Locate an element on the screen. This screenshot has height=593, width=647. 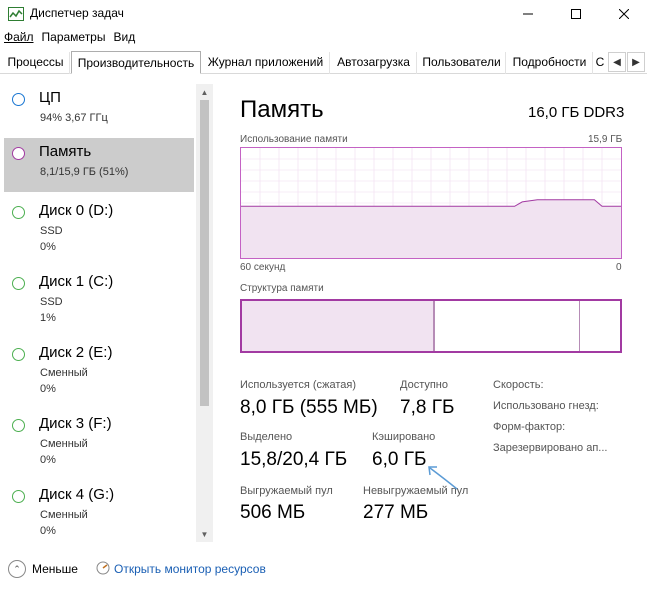
chevron-up-icon: ⌃ is located at coordinates (17, 568).